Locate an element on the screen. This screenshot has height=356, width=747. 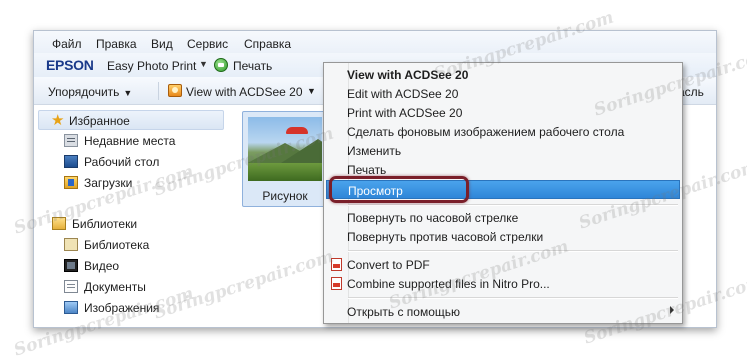
nav-label: Избранное is located at coordinates (99, 121).